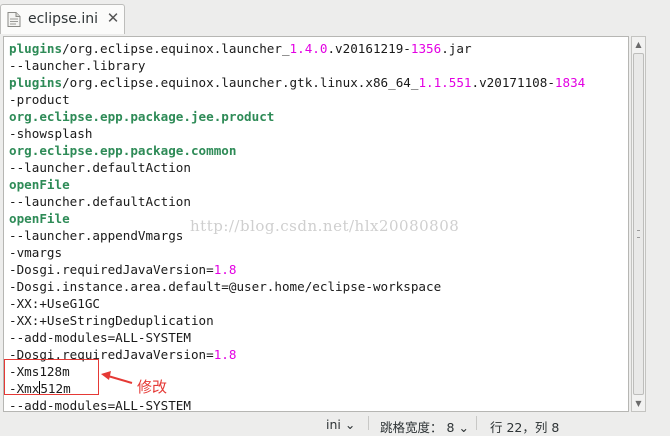 The width and height of the screenshot is (670, 436). What do you see at coordinates (297, 320) in the screenshot?
I see `code-line: -XX:+UseStringDeduplication` at bounding box center [297, 320].